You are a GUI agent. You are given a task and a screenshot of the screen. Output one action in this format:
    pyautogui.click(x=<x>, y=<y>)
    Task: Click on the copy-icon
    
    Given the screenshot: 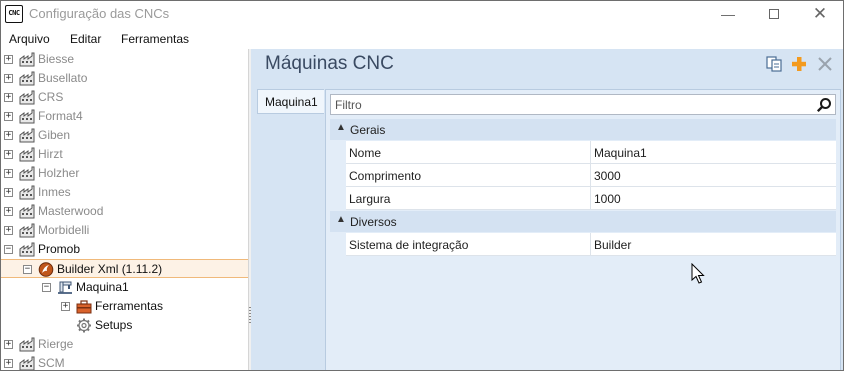 What is the action you would take?
    pyautogui.click(x=774, y=64)
    